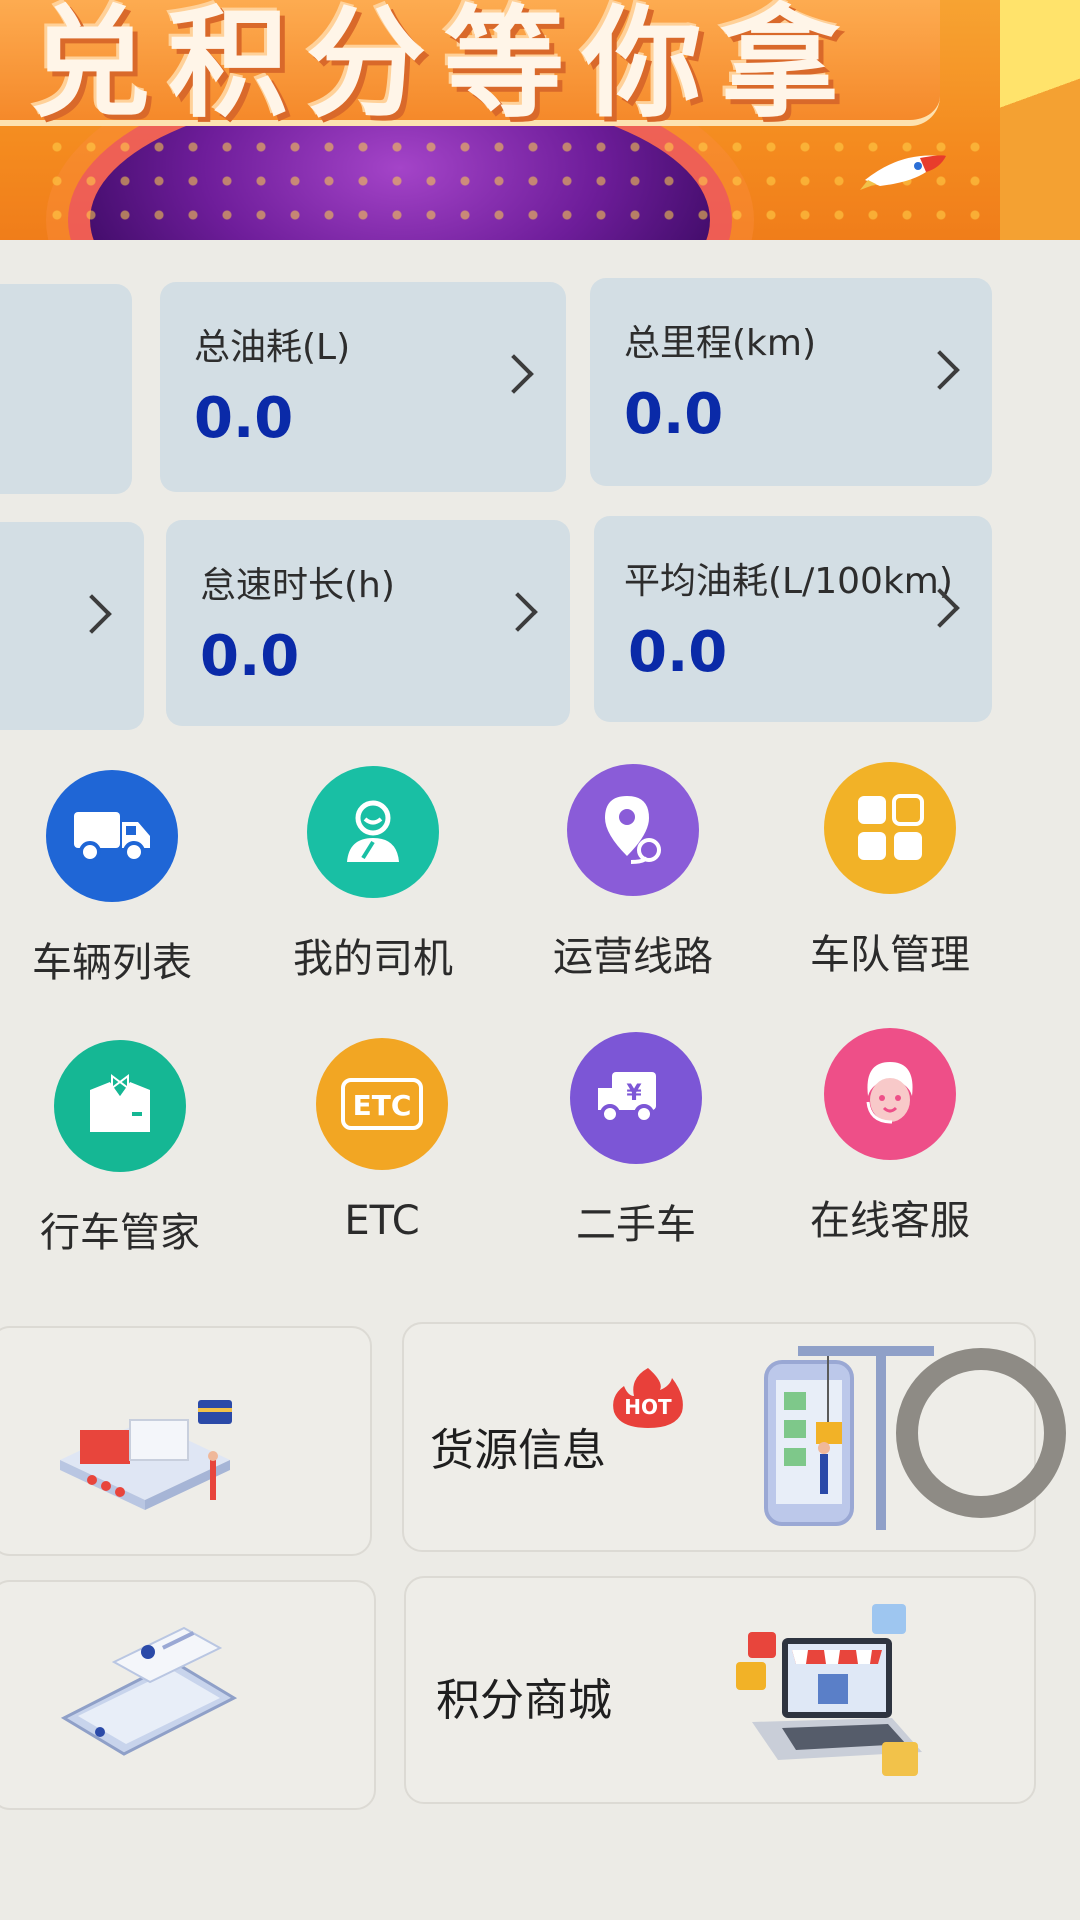 The height and width of the screenshot is (1920, 1080). I want to click on grid-item-label: 车队管理, so click(890, 955).